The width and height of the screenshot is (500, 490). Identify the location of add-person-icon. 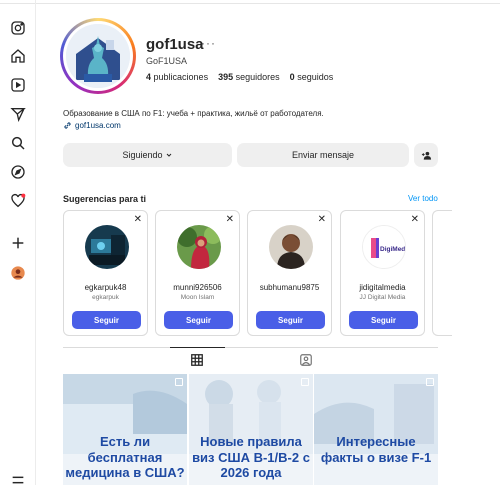
(426, 155).